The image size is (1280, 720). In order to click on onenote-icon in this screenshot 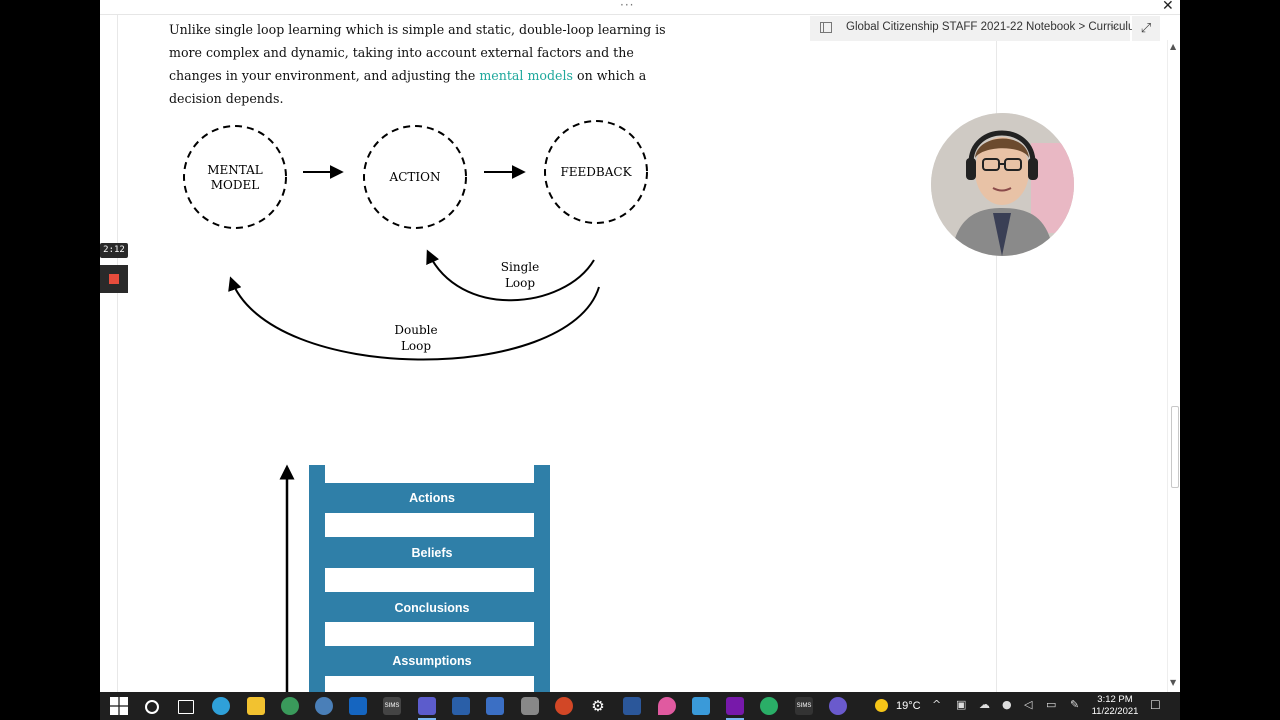, I will do `click(735, 708)`.